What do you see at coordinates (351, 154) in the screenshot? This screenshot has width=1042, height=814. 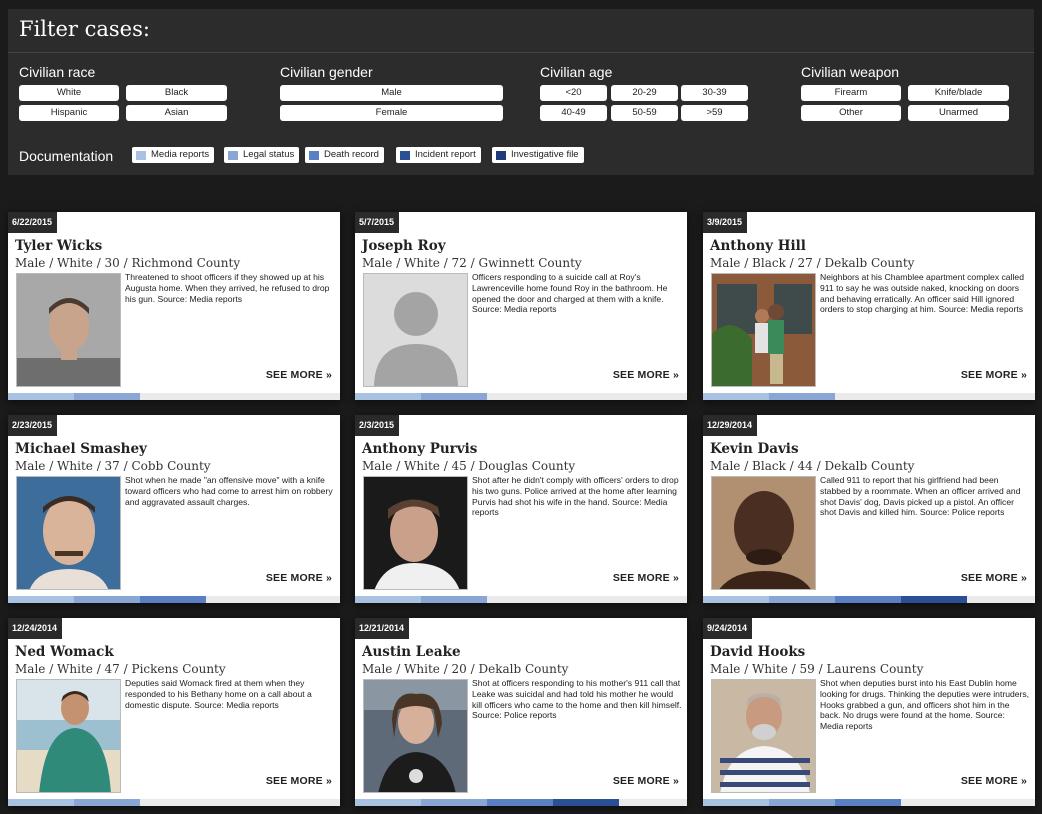 I see `legend-label: Death record` at bounding box center [351, 154].